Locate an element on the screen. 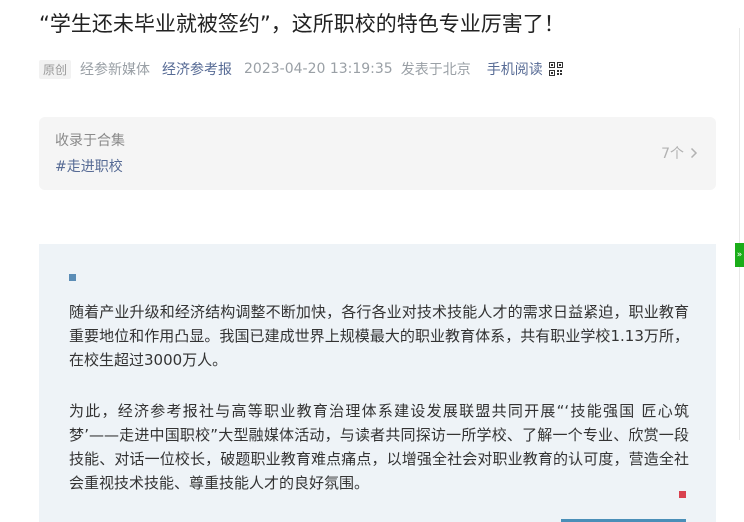 The image size is (744, 522). author-name: 经参新媒体 is located at coordinates (115, 70).